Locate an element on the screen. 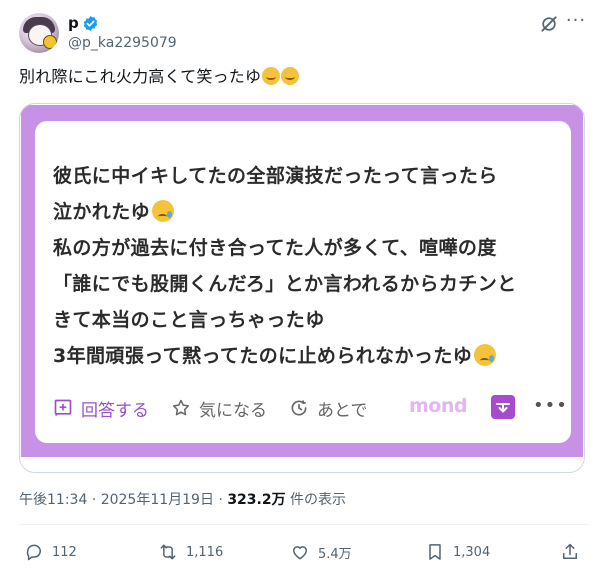 The image size is (608, 586). like-button: 5.4万 is located at coordinates (321, 552).